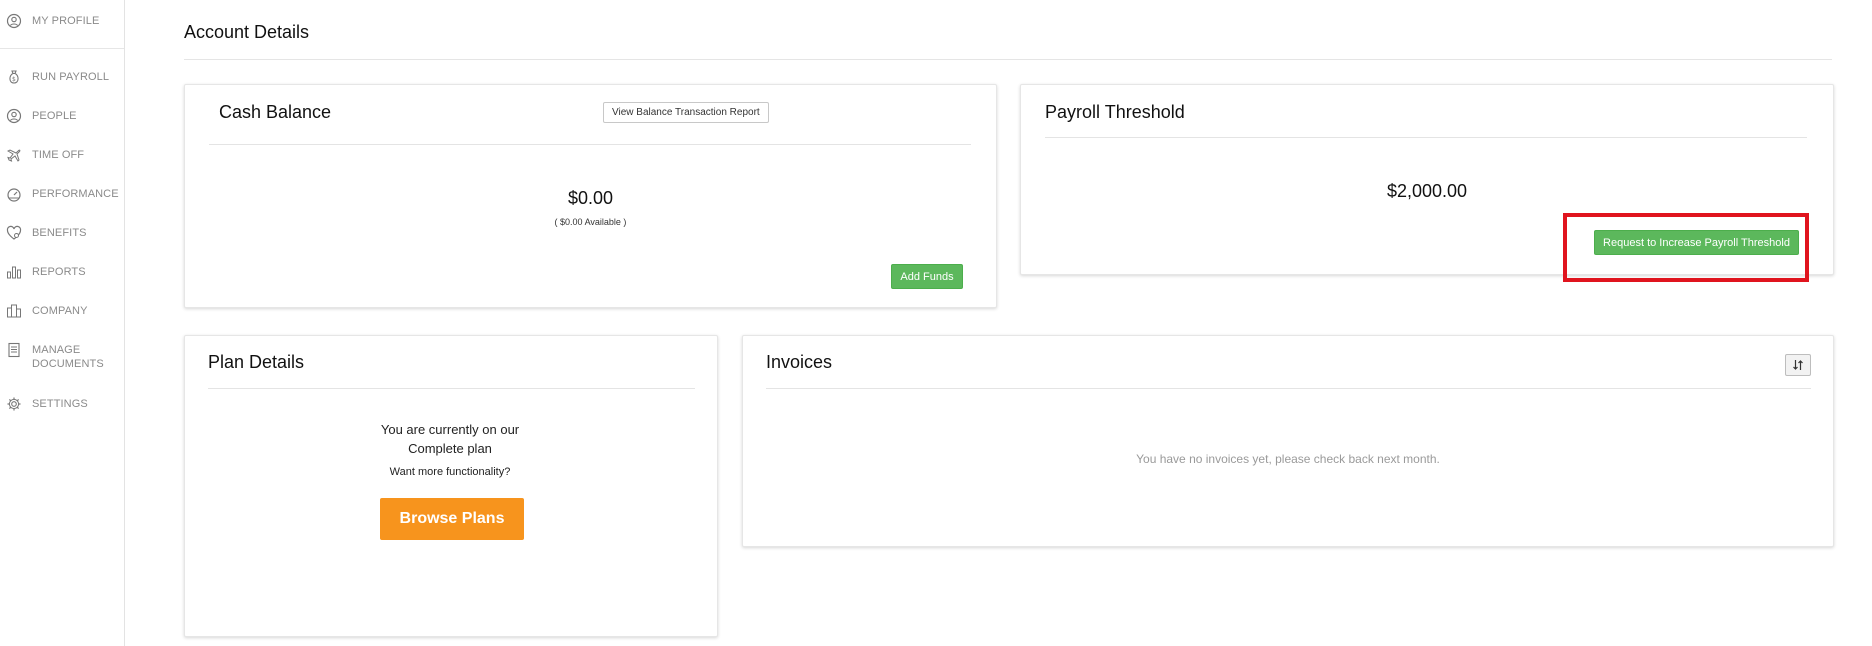 The height and width of the screenshot is (646, 1872). Describe the element at coordinates (60, 311) in the screenshot. I see `sidebar-item-label: COMPANY` at that location.